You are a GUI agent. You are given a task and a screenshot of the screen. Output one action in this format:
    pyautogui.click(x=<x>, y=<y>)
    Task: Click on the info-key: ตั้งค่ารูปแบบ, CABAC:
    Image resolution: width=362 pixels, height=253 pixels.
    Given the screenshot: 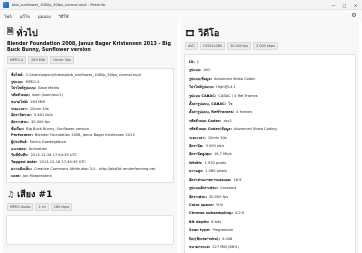 What is the action you would take?
    pyautogui.click(x=208, y=104)
    